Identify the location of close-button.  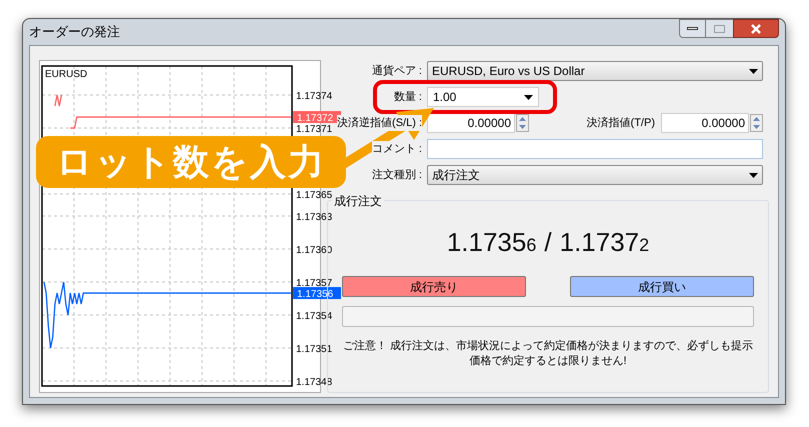
(756, 28).